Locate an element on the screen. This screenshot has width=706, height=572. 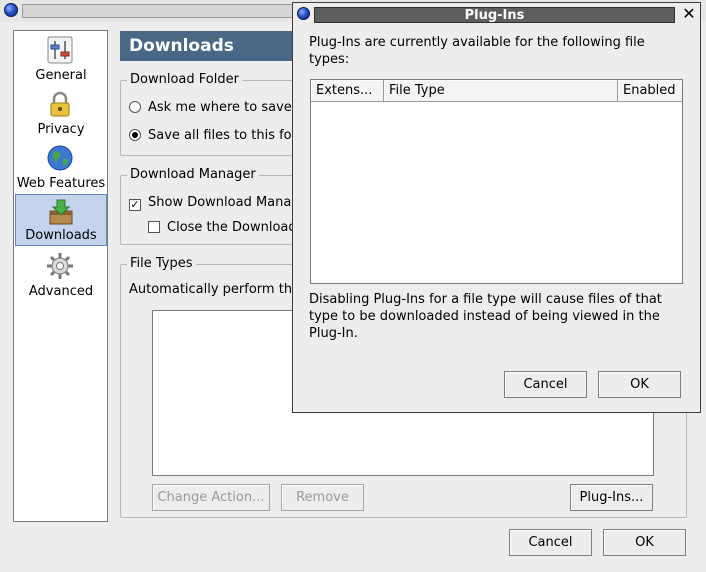
sidebar-item-label: Downloads is located at coordinates (61, 235).